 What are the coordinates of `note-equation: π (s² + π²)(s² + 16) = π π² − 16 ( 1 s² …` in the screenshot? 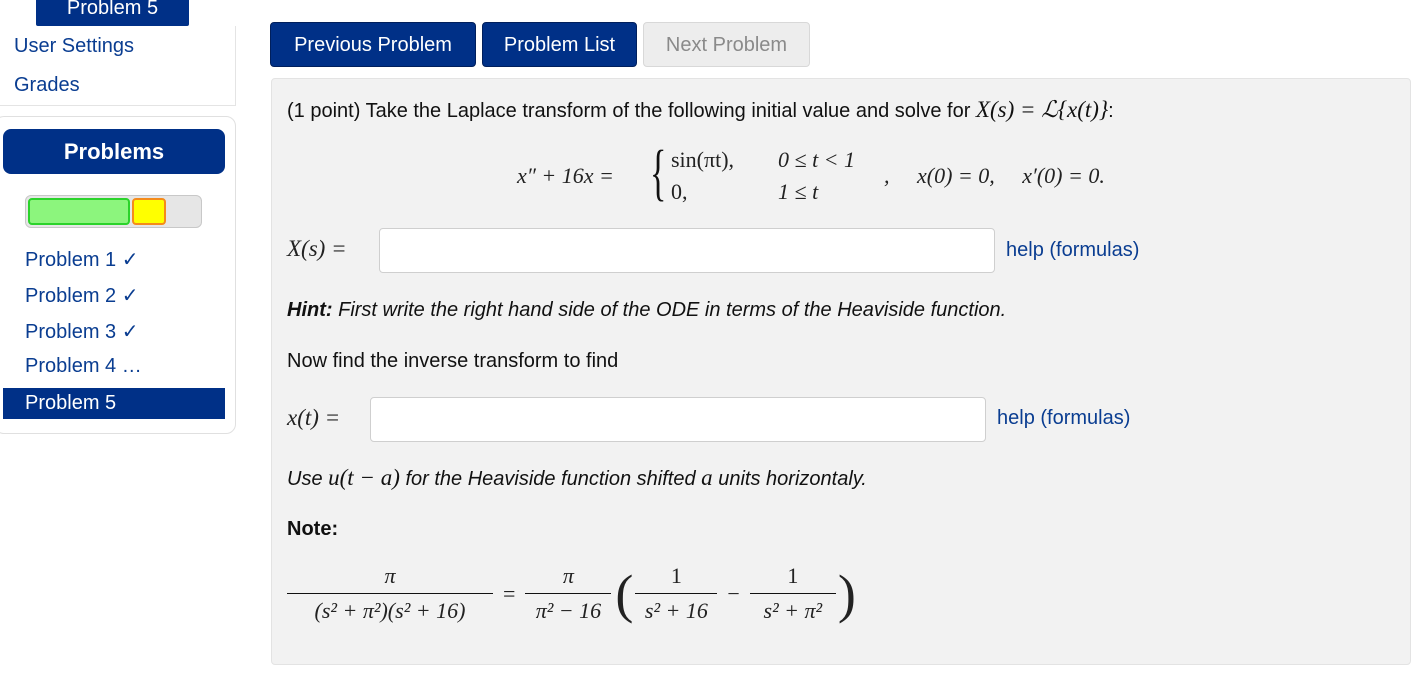 It's located at (571, 593).